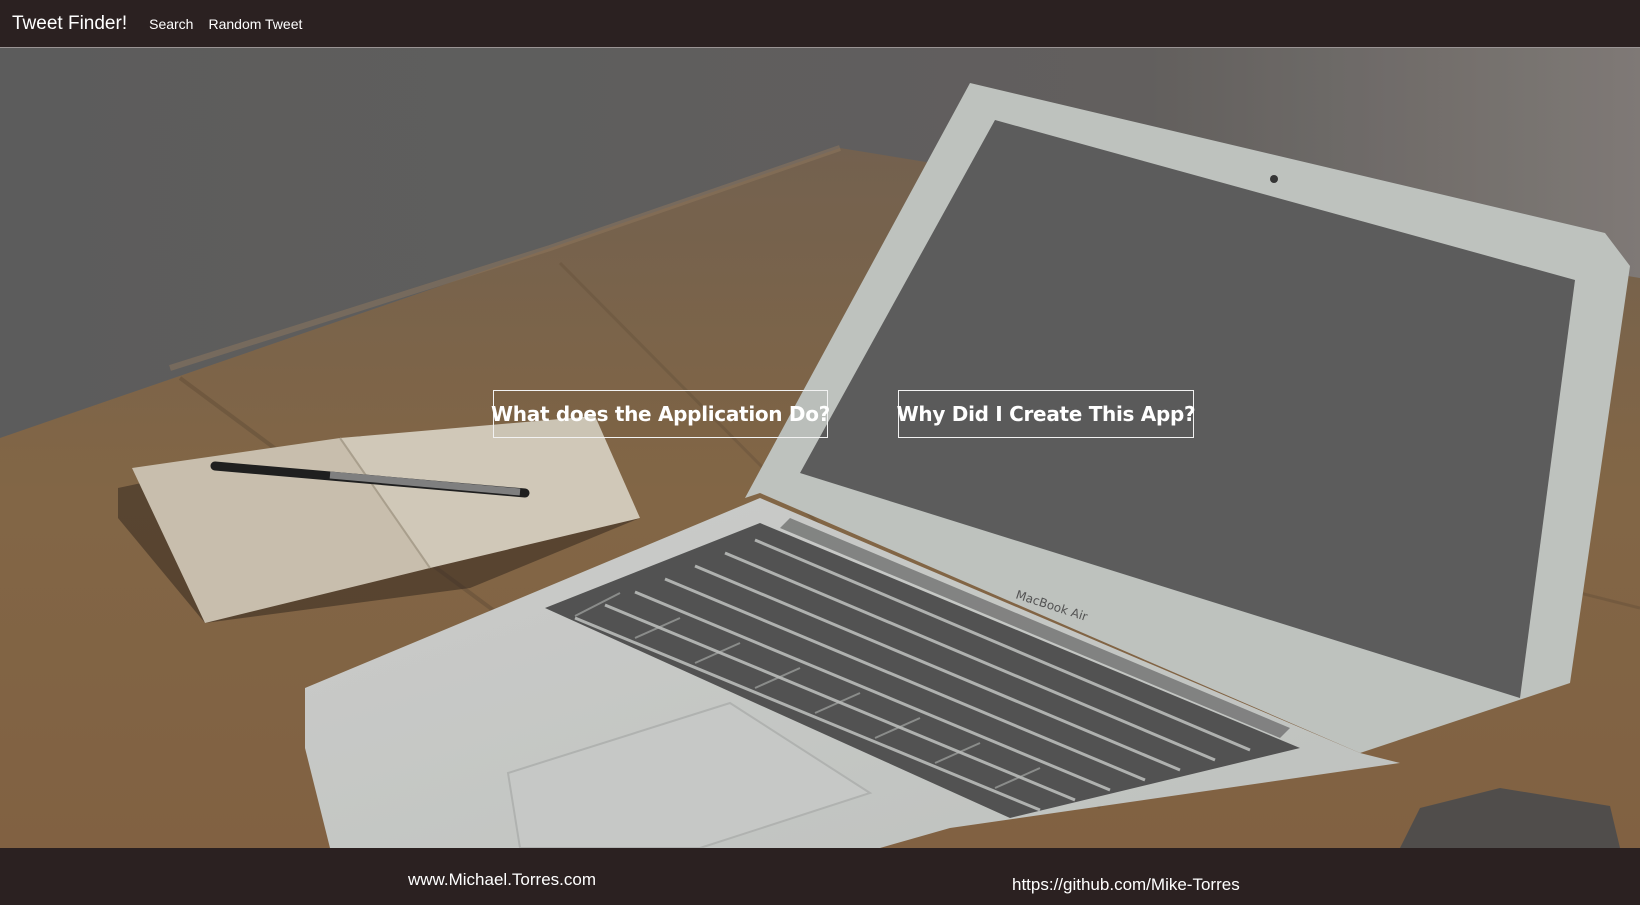  Describe the element at coordinates (255, 24) in the screenshot. I see `nav-random-tweet-link: Random Tweet` at that location.